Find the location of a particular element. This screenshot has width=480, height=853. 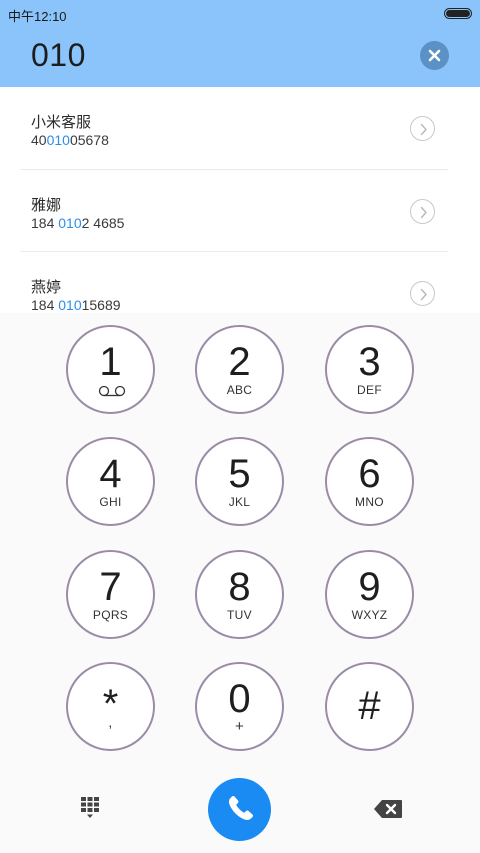

key-4: 4 GHI is located at coordinates (110, 481).